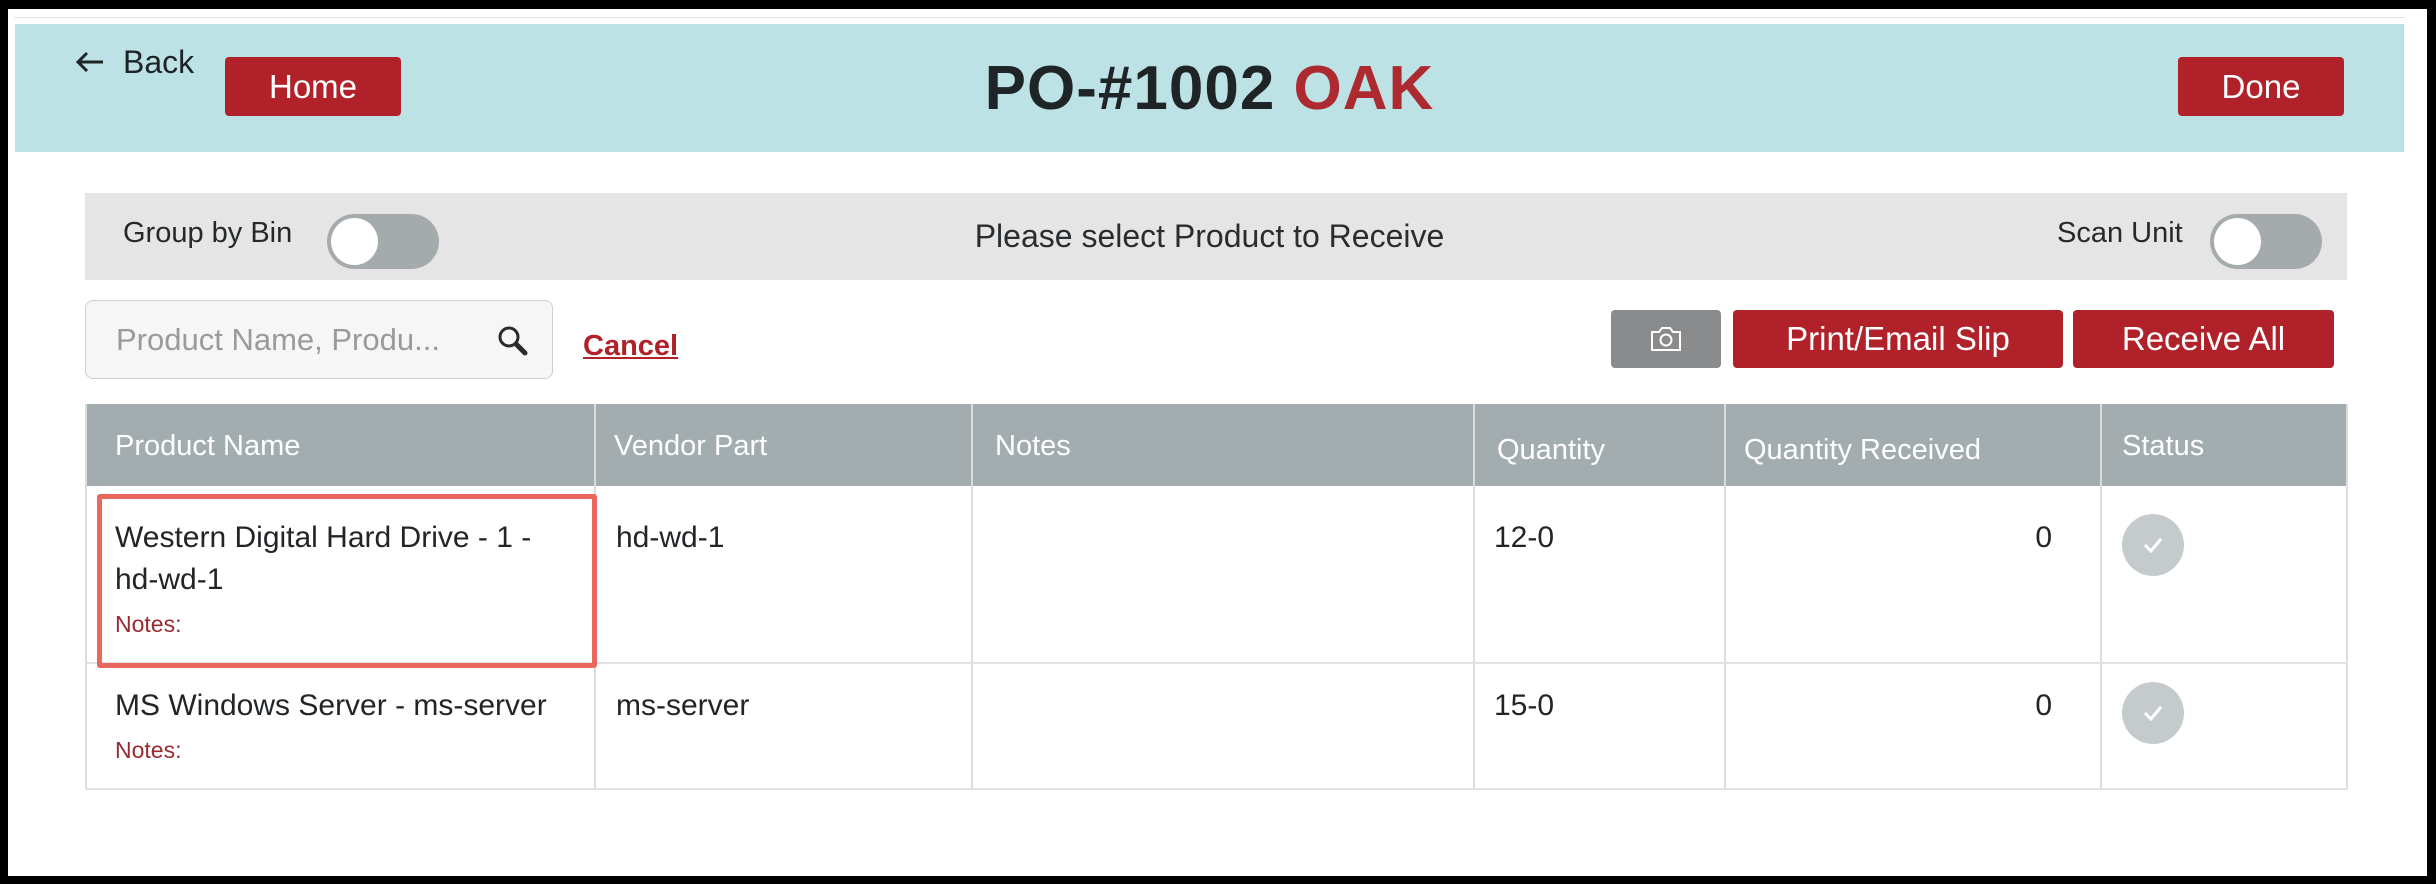 This screenshot has width=2436, height=884. What do you see at coordinates (301, 340) in the screenshot?
I see `search-input` at bounding box center [301, 340].